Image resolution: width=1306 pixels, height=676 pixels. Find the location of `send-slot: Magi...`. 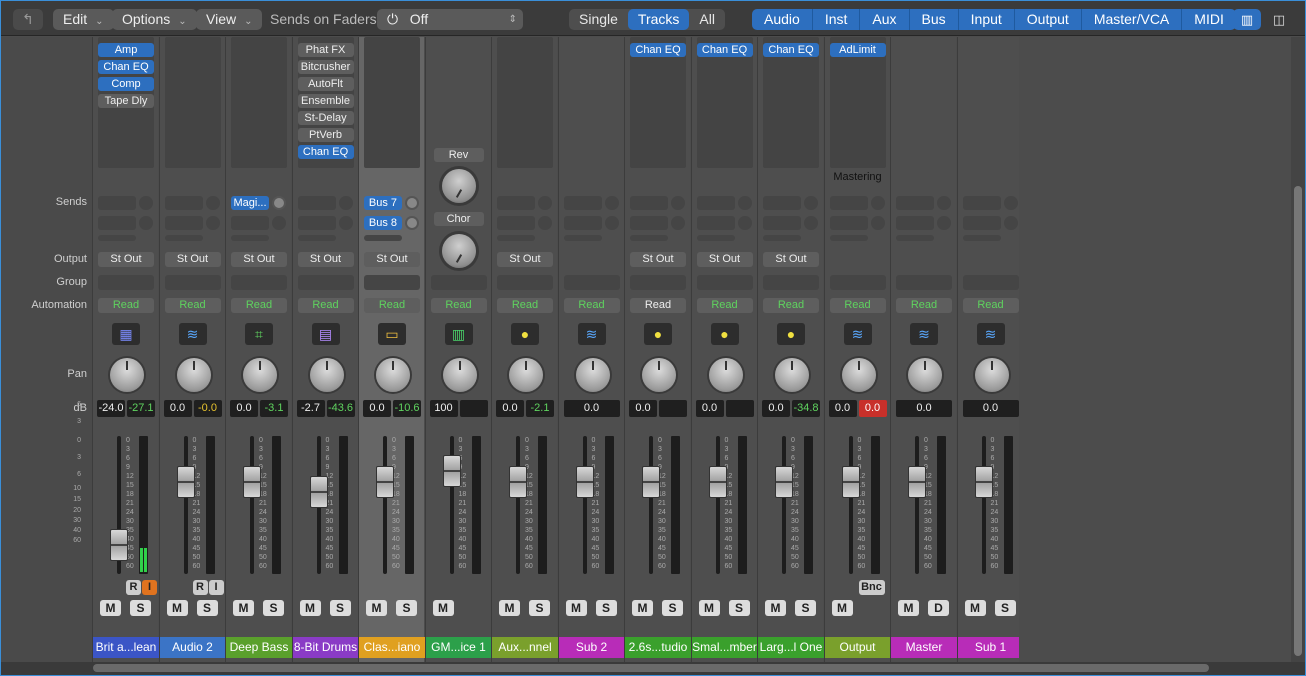

send-slot: Magi... is located at coordinates (250, 203).